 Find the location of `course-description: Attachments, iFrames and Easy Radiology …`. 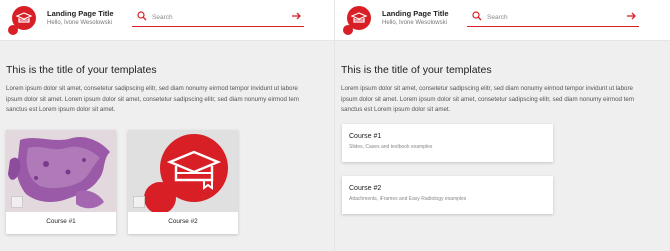

course-description: Attachments, iFrames and Easy Radiology … is located at coordinates (408, 199).